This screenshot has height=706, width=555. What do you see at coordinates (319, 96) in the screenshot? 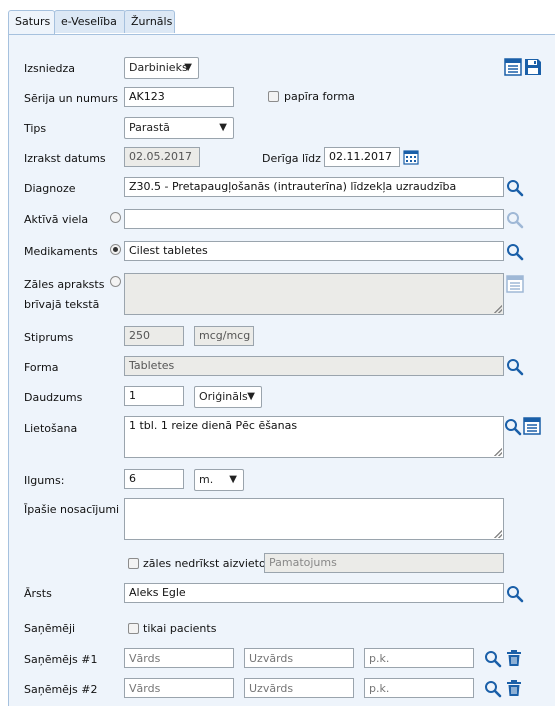
I see `papira-forma-label: papīra forma` at bounding box center [319, 96].